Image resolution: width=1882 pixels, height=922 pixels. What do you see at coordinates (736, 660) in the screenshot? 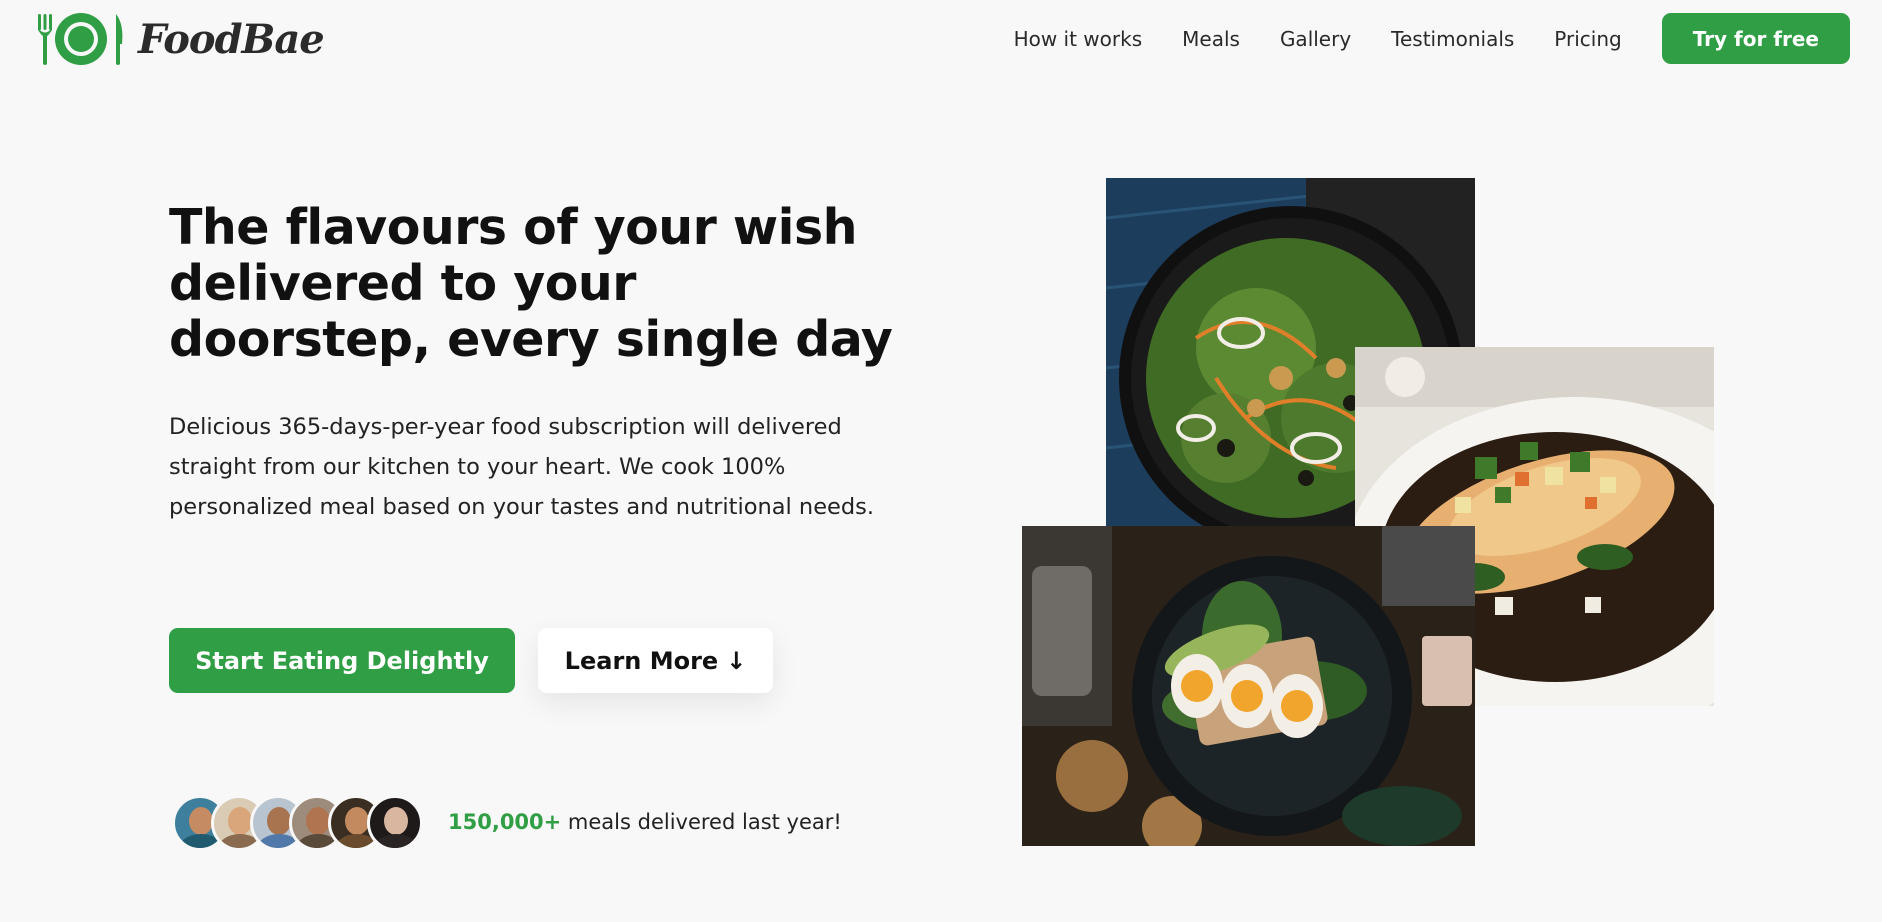
I see `arrow-down-icon: ↓` at bounding box center [736, 660].